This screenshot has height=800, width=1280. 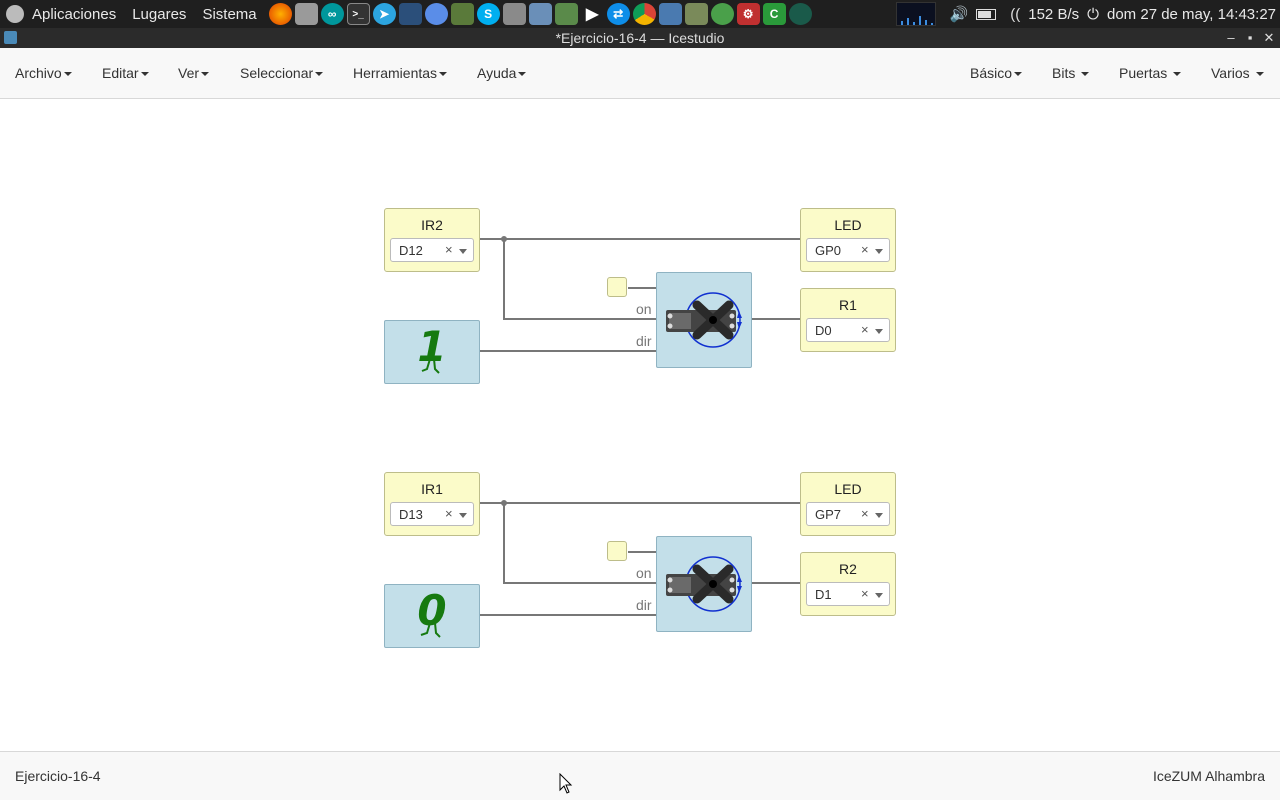 What do you see at coordinates (722, 14) in the screenshot?
I see `clover-icon` at bounding box center [722, 14].